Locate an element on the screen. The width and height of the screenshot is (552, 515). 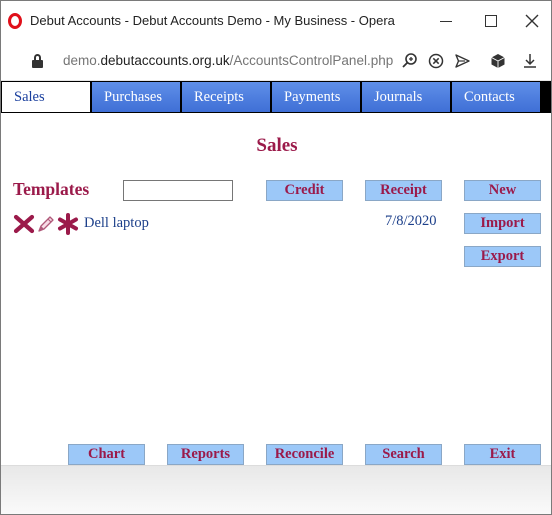
credit-button: Credit is located at coordinates (304, 190).